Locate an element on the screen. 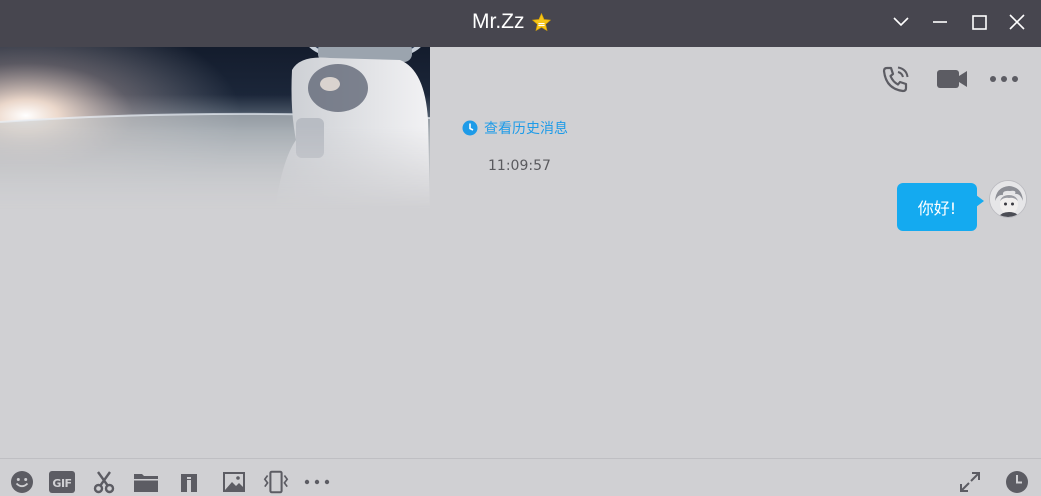 The width and height of the screenshot is (1041, 496). gif-icon: GIF is located at coordinates (62, 482).